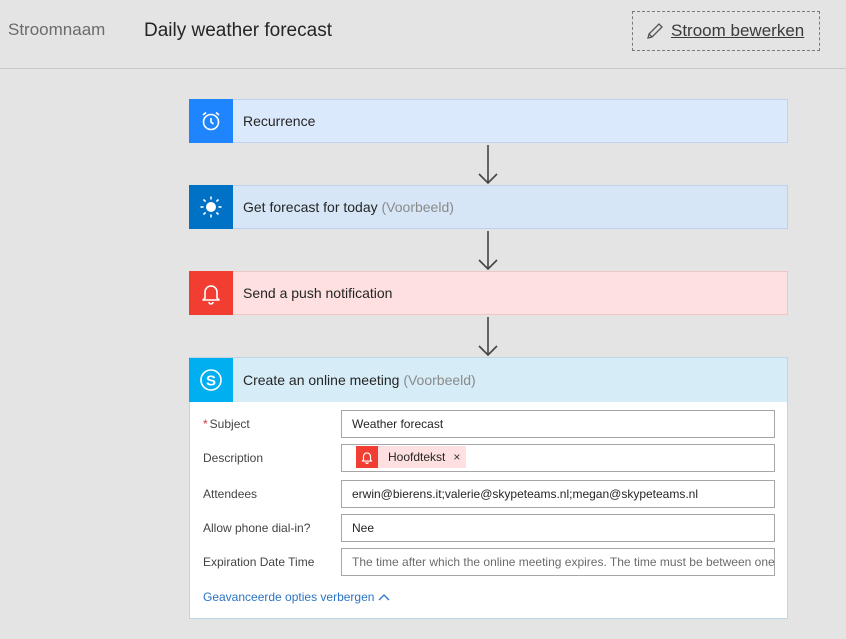 The image size is (846, 639). Describe the element at coordinates (318, 293) in the screenshot. I see `step-title: Send a push notification` at that location.